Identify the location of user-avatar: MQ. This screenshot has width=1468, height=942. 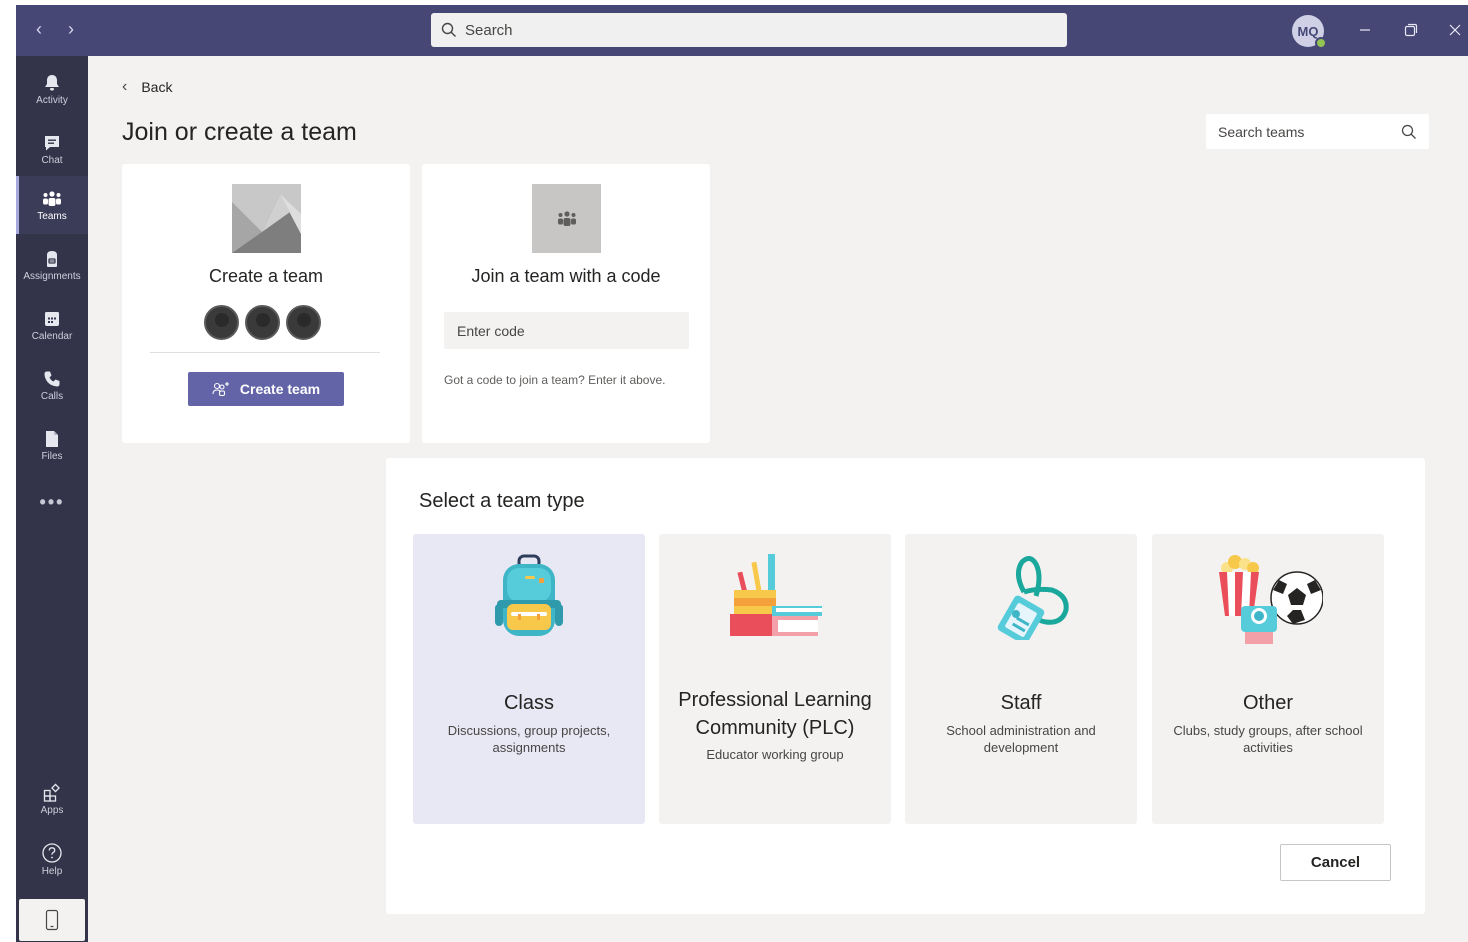
(1309, 32).